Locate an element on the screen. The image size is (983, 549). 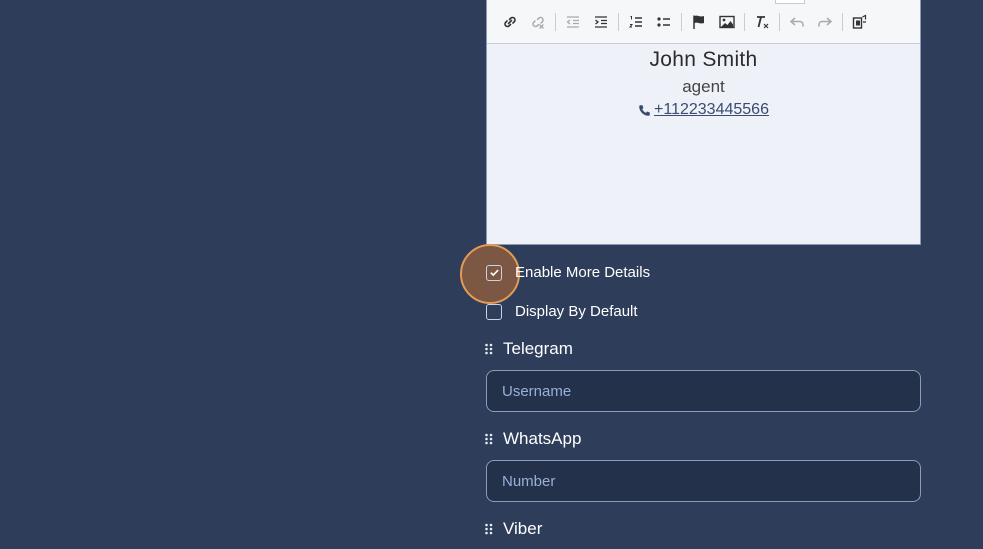
numbered-list-icon is located at coordinates (635, 21).